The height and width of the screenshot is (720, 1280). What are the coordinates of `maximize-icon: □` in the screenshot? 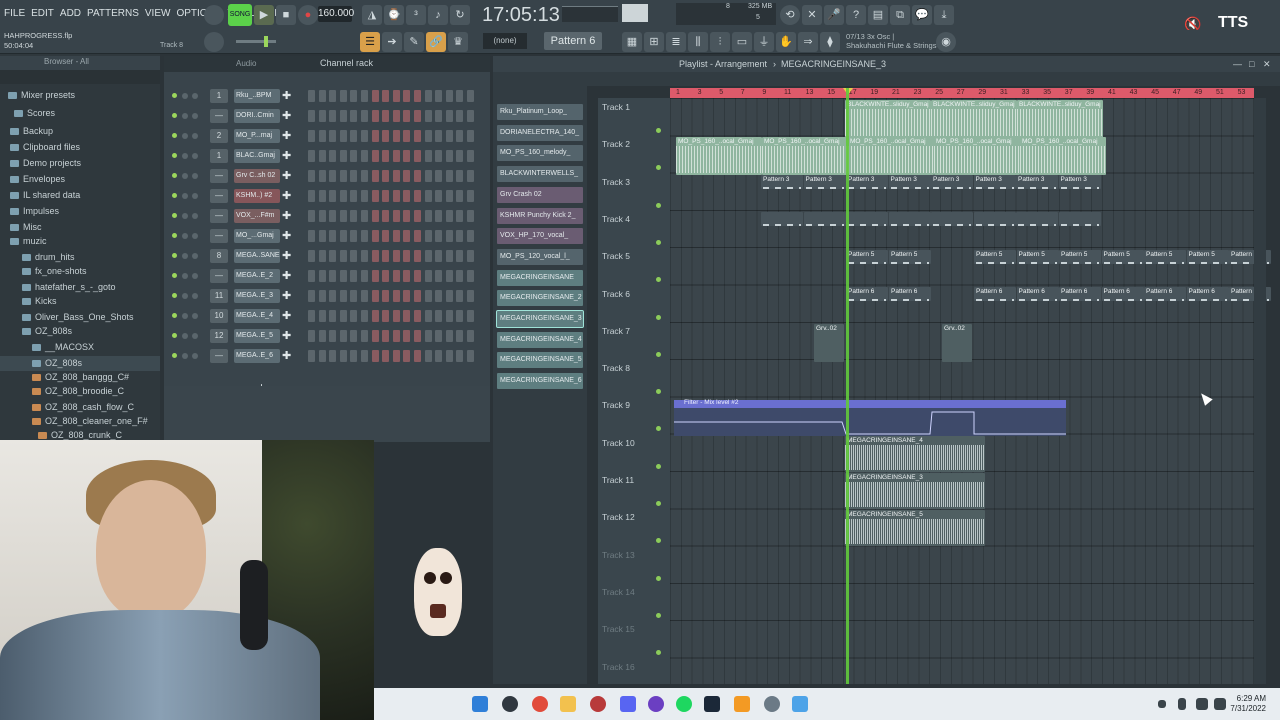 It's located at (1251, 64).